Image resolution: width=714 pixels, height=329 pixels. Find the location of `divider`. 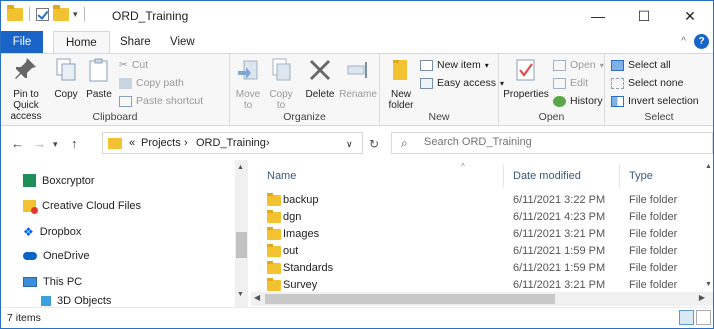

divider is located at coordinates (84, 14).